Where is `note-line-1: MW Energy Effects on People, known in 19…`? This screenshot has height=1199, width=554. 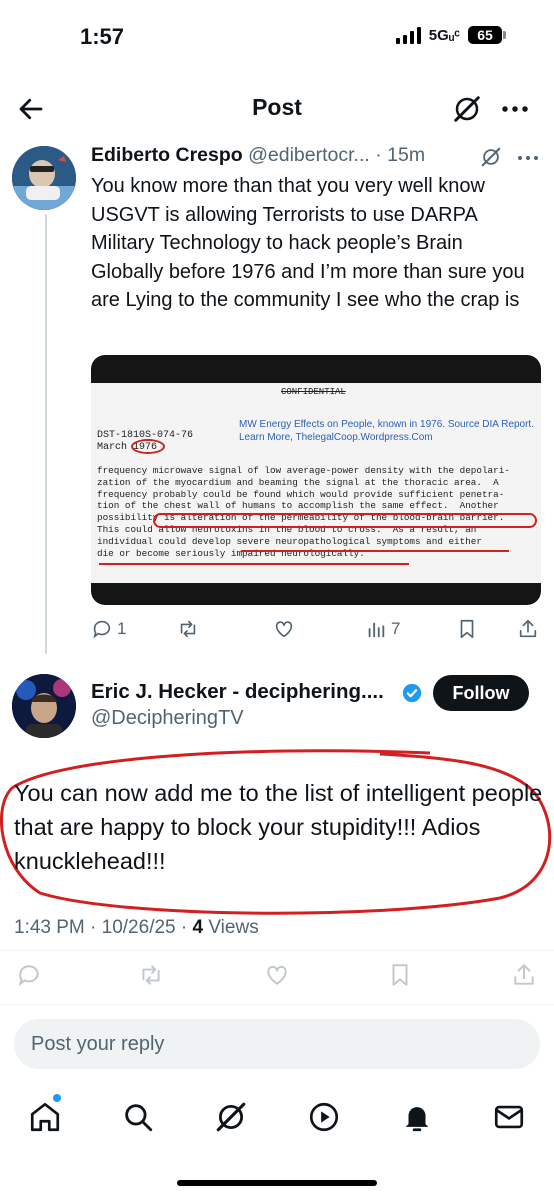
note-line-1: MW Energy Effects on People, known in 19… is located at coordinates (386, 424).